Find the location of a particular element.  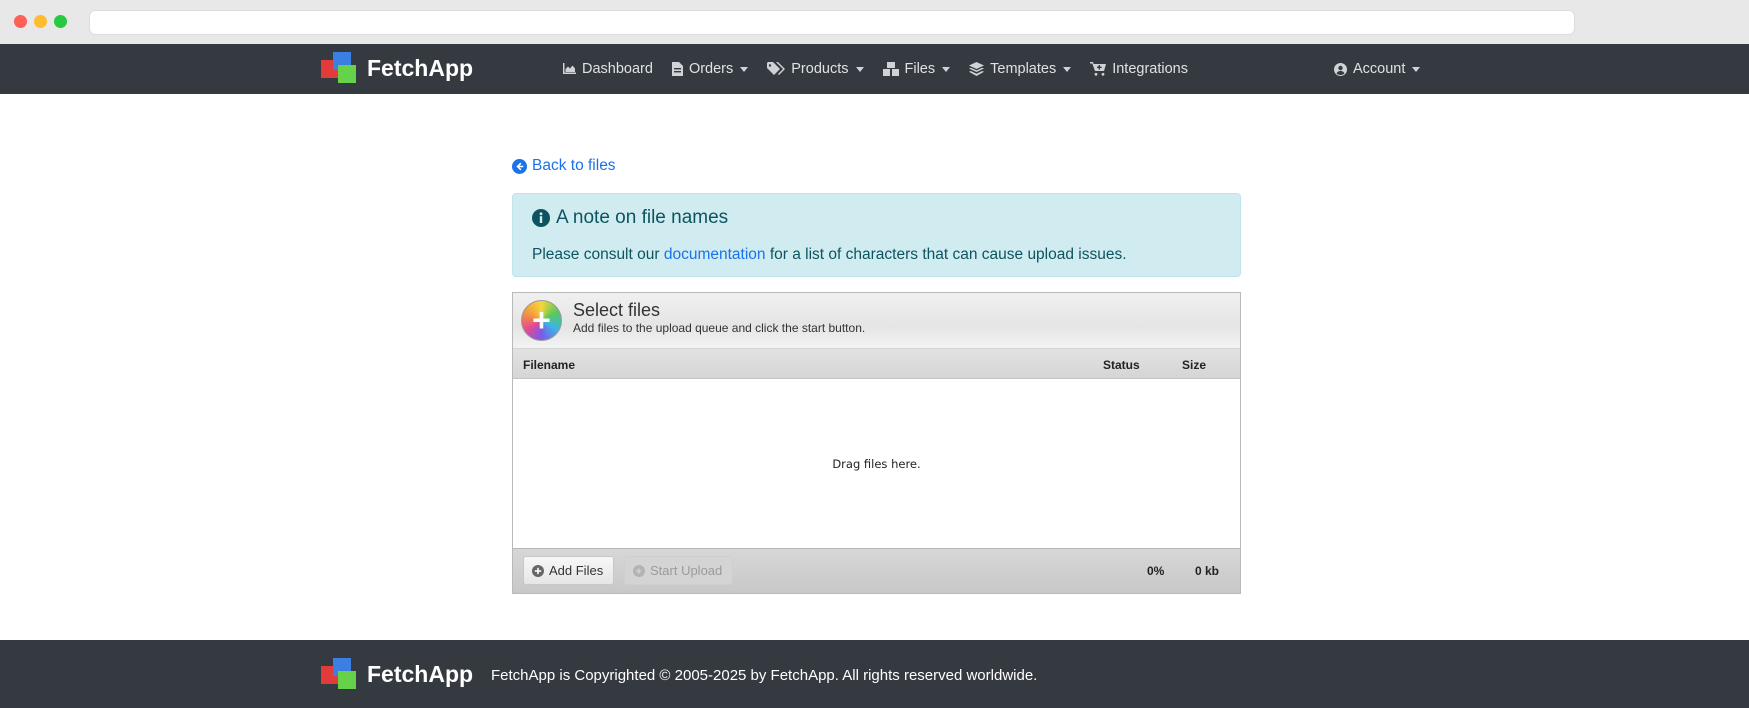

arrow-circle-left-icon is located at coordinates (519, 166).